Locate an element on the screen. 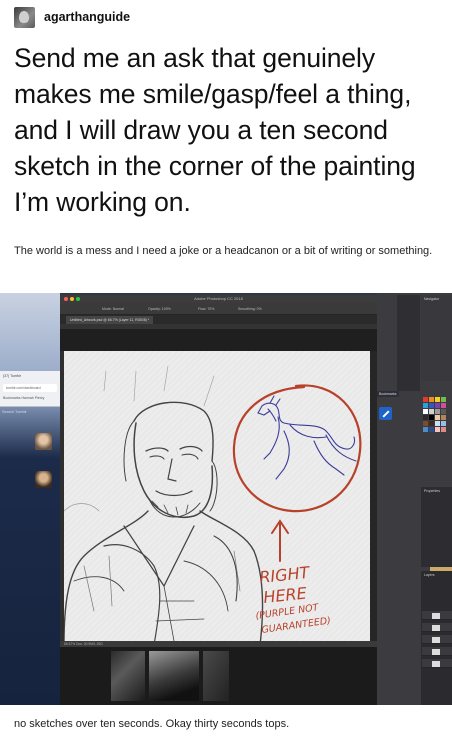 The image size is (452, 750). tools-panel is located at coordinates (408, 343).